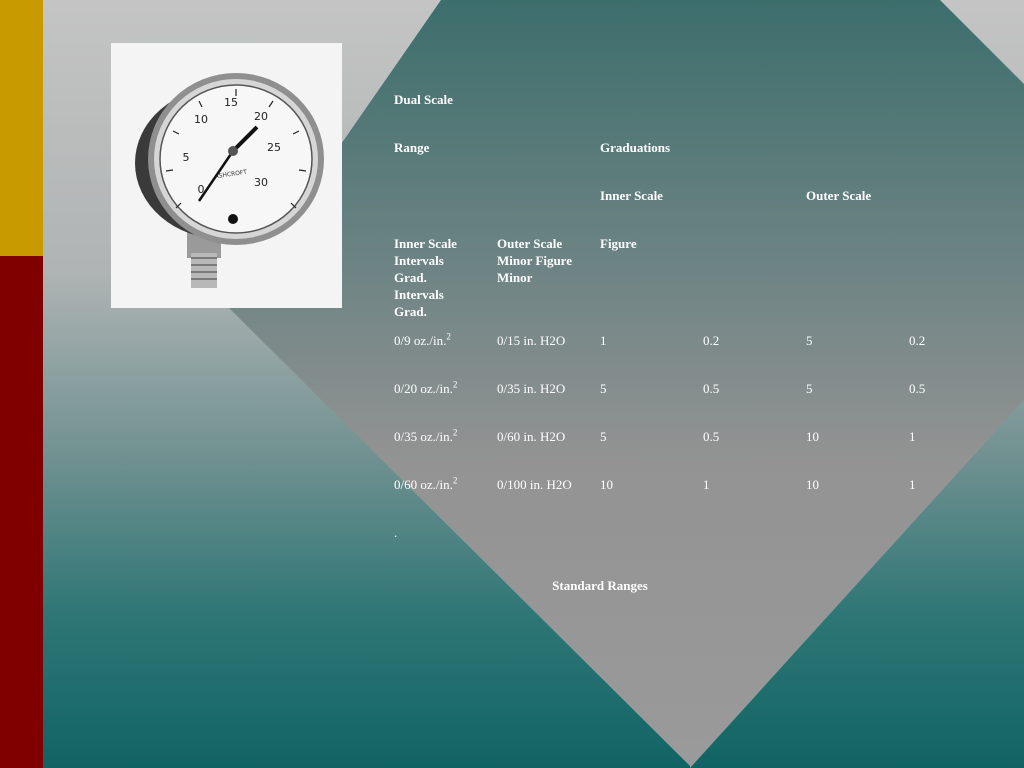 The image size is (1024, 768). What do you see at coordinates (839, 195) in the screenshot?
I see `outer-scale-header: Outer Scale` at bounding box center [839, 195].